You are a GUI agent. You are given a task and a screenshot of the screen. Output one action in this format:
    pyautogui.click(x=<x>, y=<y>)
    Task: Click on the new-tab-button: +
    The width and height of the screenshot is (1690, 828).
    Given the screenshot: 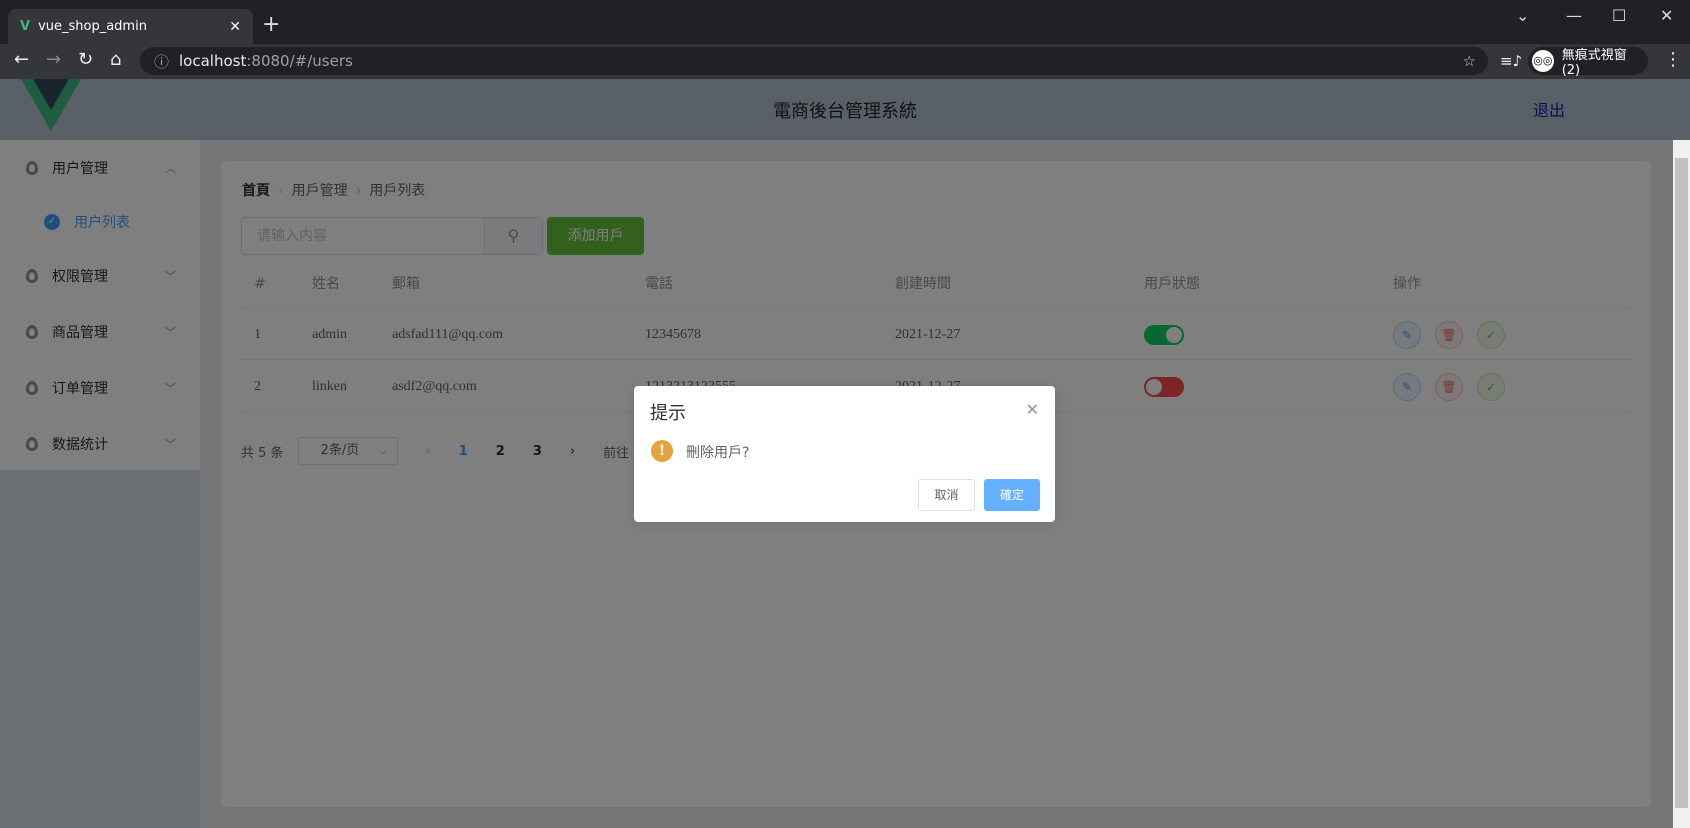 What is the action you would take?
    pyautogui.click(x=271, y=24)
    